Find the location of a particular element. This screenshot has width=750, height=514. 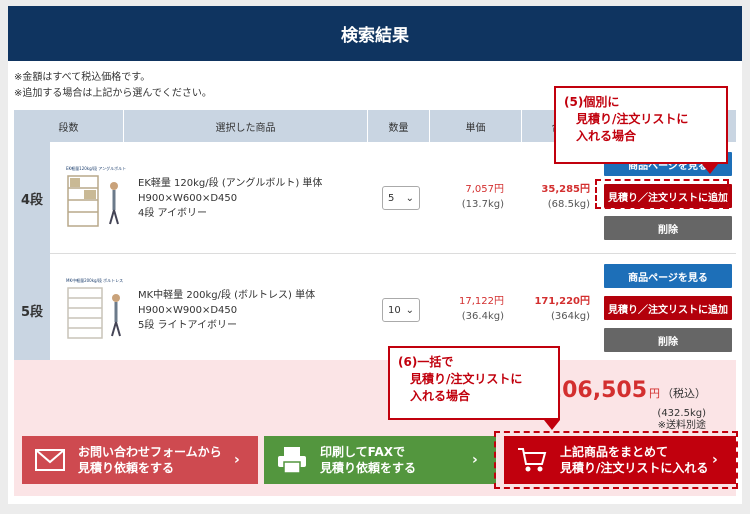

product-name-line1: MK中軽量 200kg/段 (ボルトレス) 単体 is located at coordinates (227, 295).